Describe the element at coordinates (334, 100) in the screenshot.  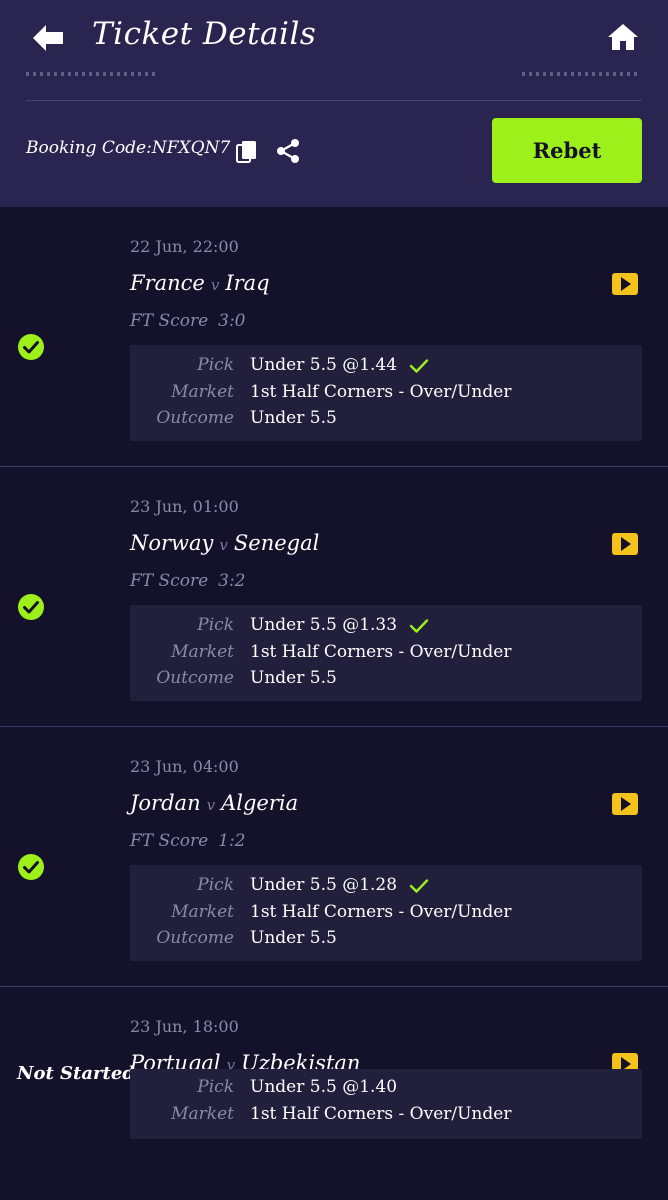
I see `divider` at that location.